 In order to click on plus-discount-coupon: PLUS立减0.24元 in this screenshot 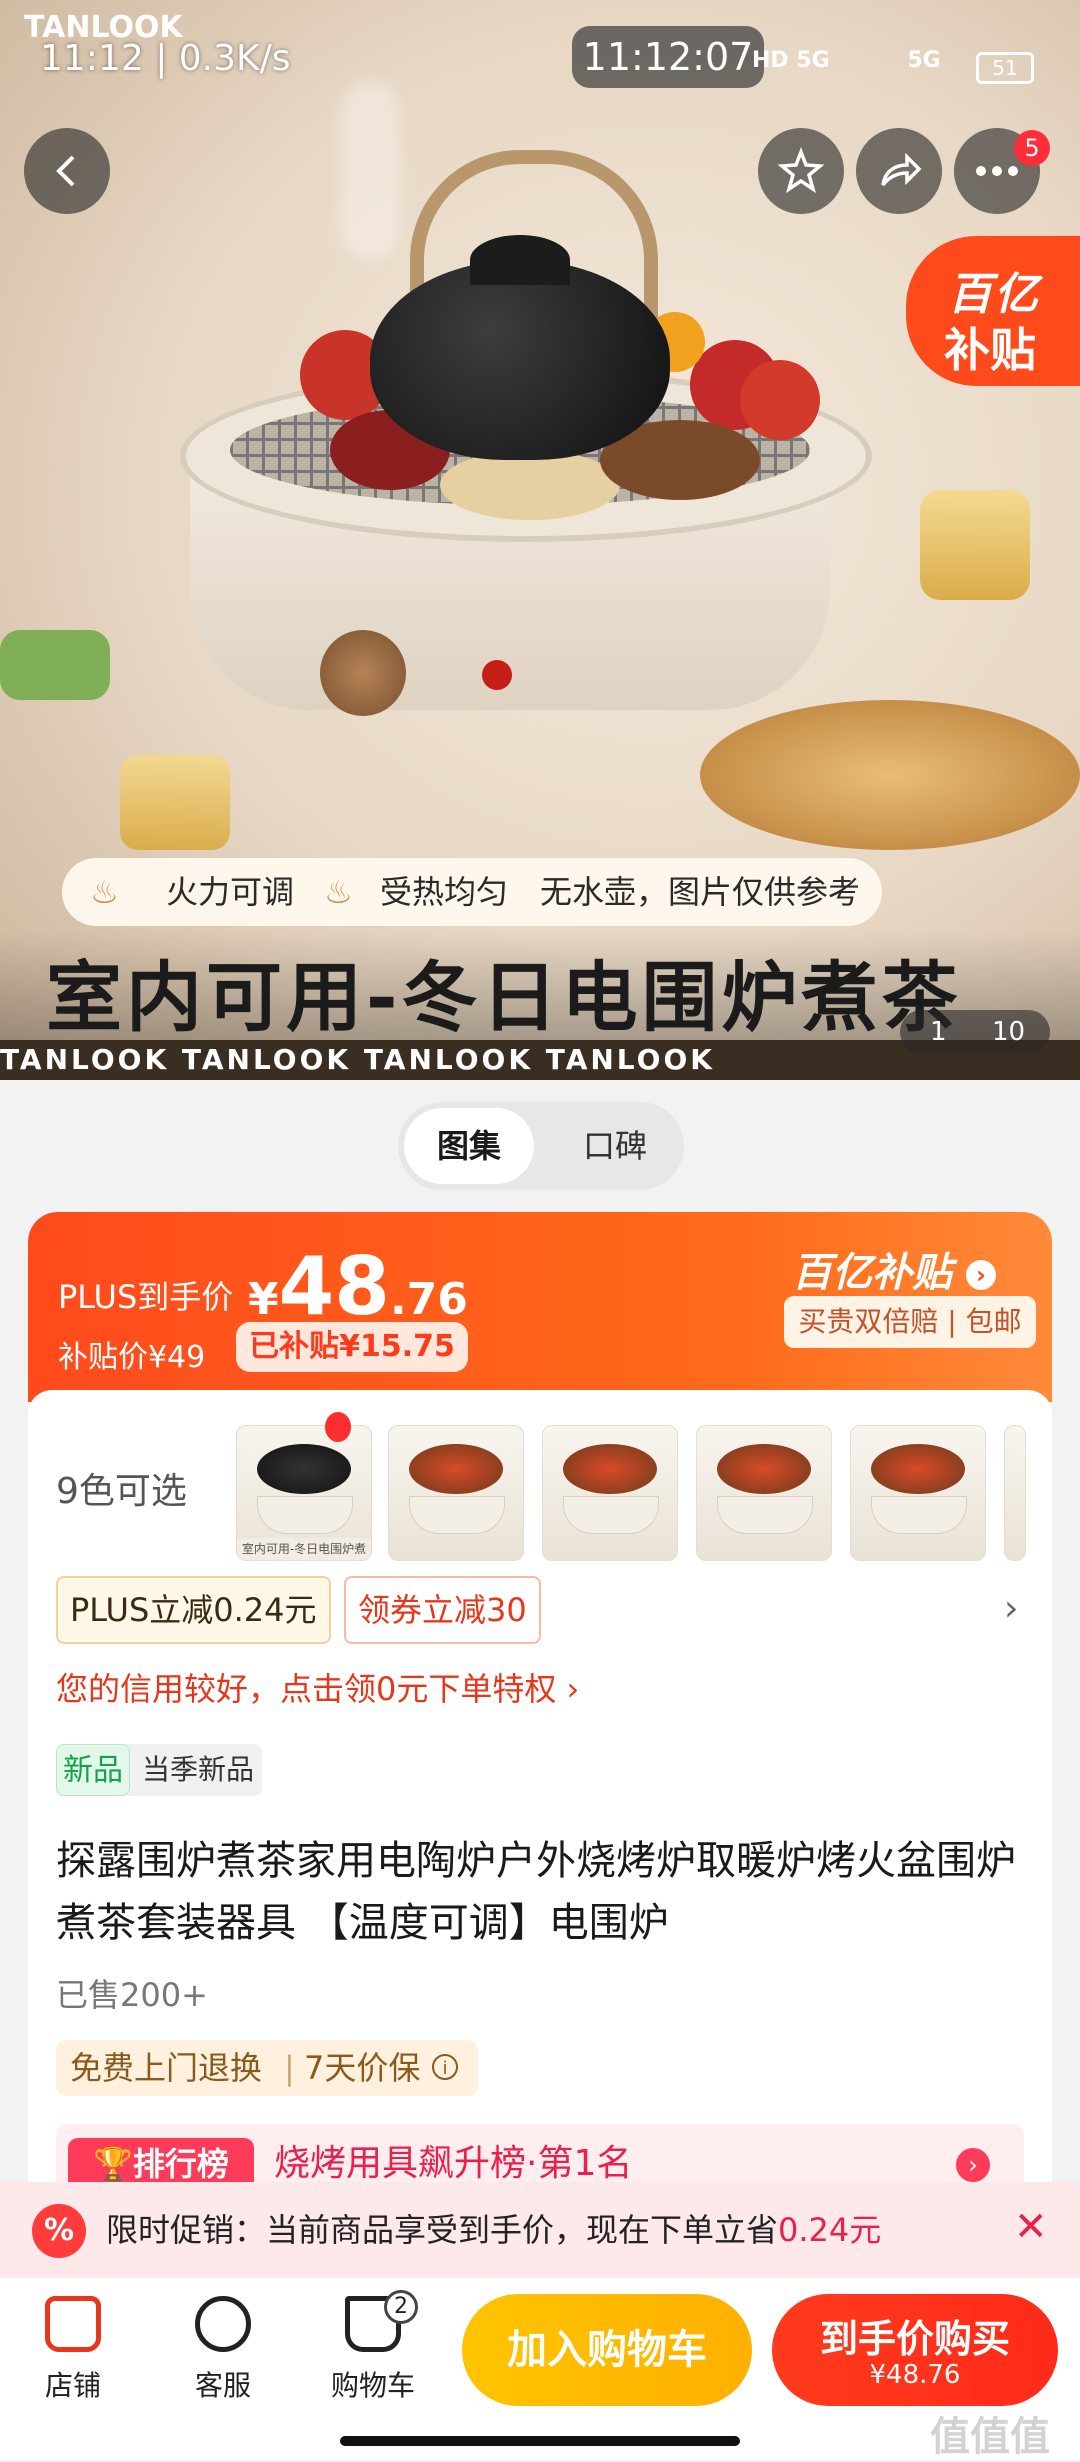, I will do `click(193, 1610)`.